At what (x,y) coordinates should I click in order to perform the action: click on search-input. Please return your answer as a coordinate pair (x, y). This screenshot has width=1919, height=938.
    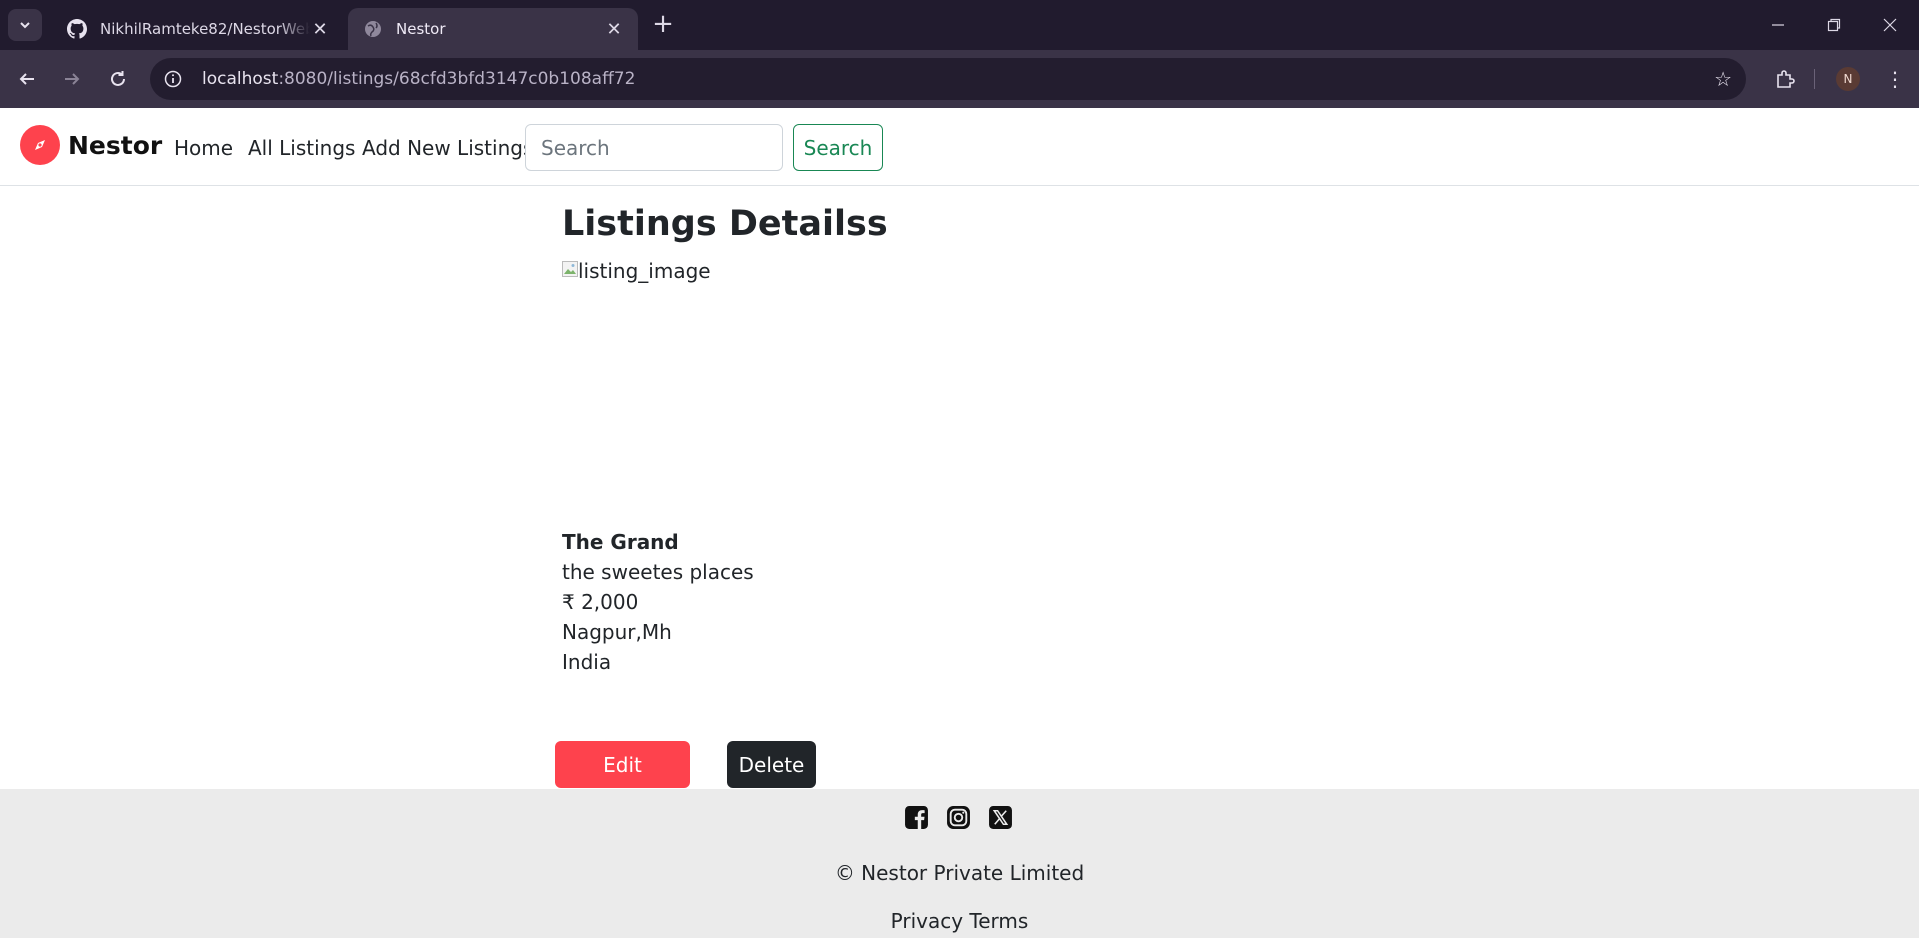
    Looking at the image, I should click on (654, 147).